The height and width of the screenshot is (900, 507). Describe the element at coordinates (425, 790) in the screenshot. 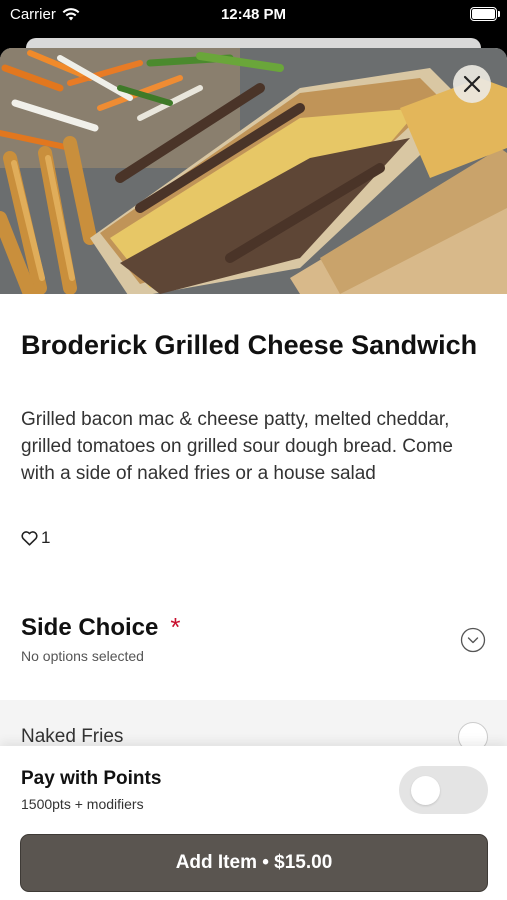

I see `toggle-knob` at that location.